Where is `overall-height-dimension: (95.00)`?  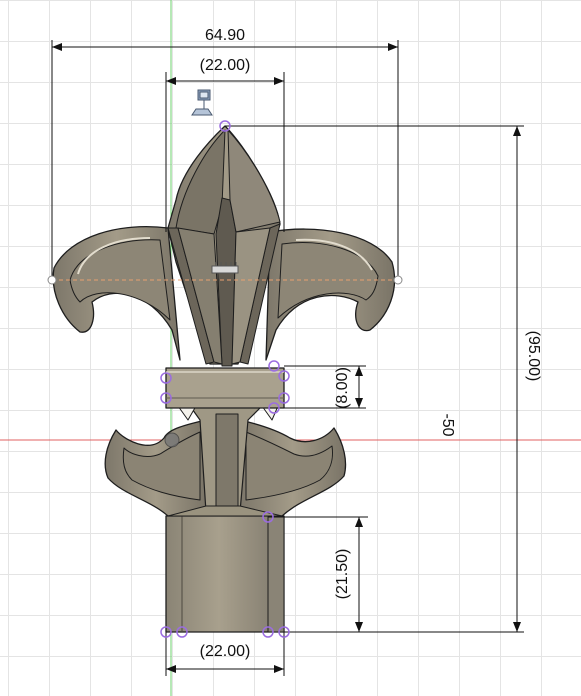 overall-height-dimension: (95.00) is located at coordinates (533, 356).